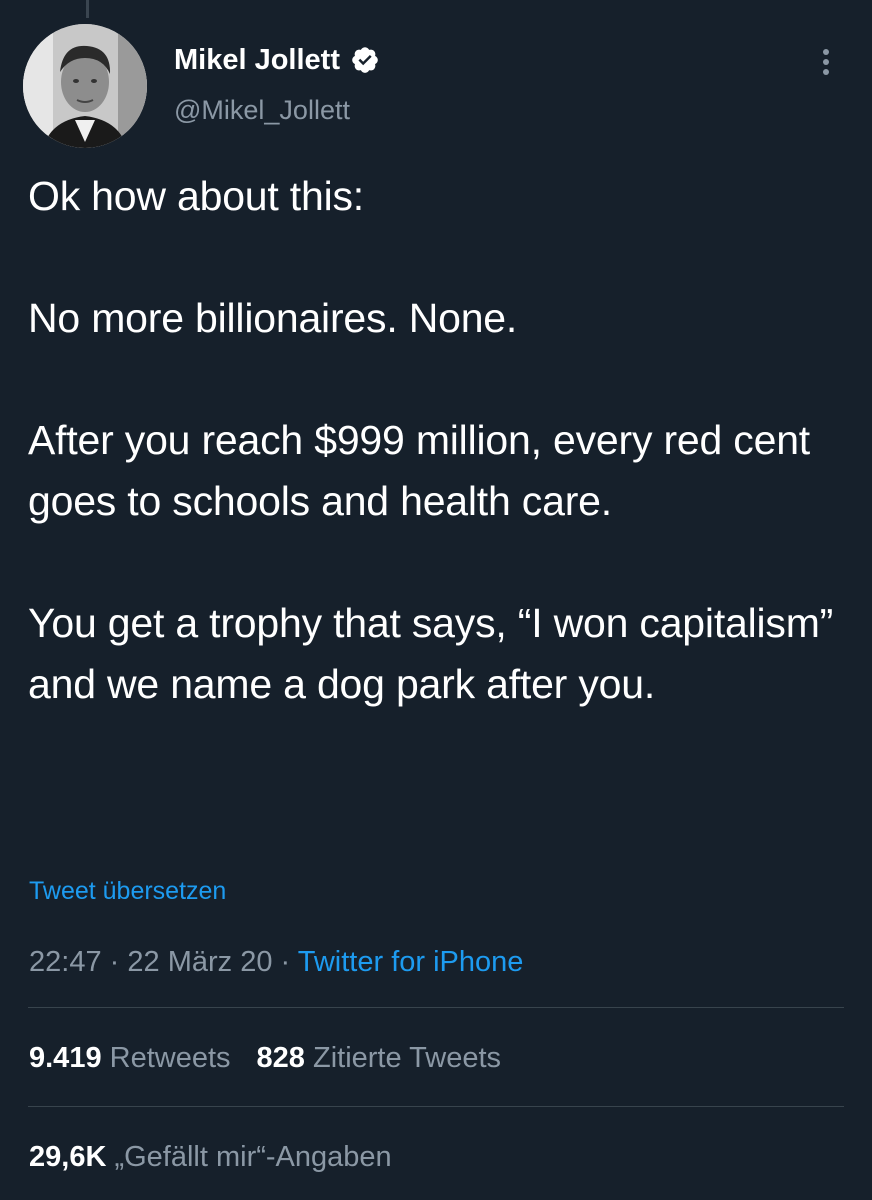  What do you see at coordinates (87, 9) in the screenshot?
I see `thread-connector-line` at bounding box center [87, 9].